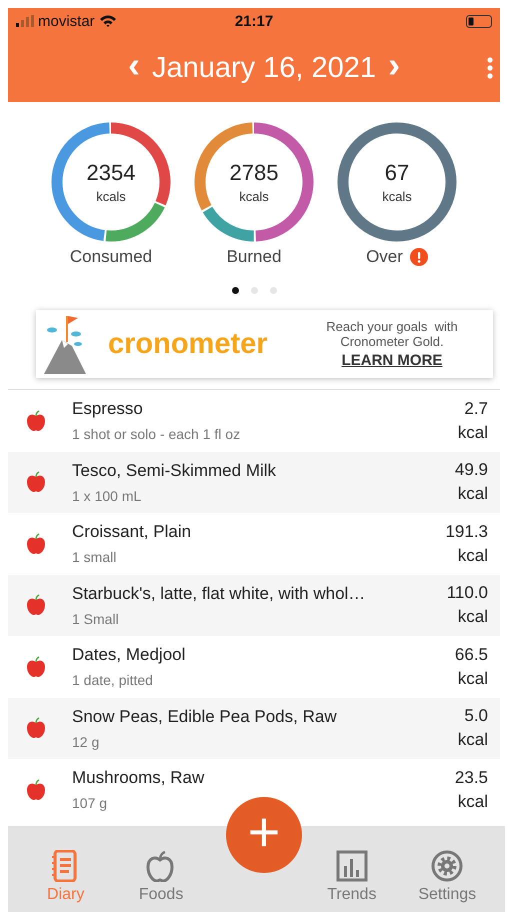  Describe the element at coordinates (466, 532) in the screenshot. I see `calorie-amount: 191.3` at that location.